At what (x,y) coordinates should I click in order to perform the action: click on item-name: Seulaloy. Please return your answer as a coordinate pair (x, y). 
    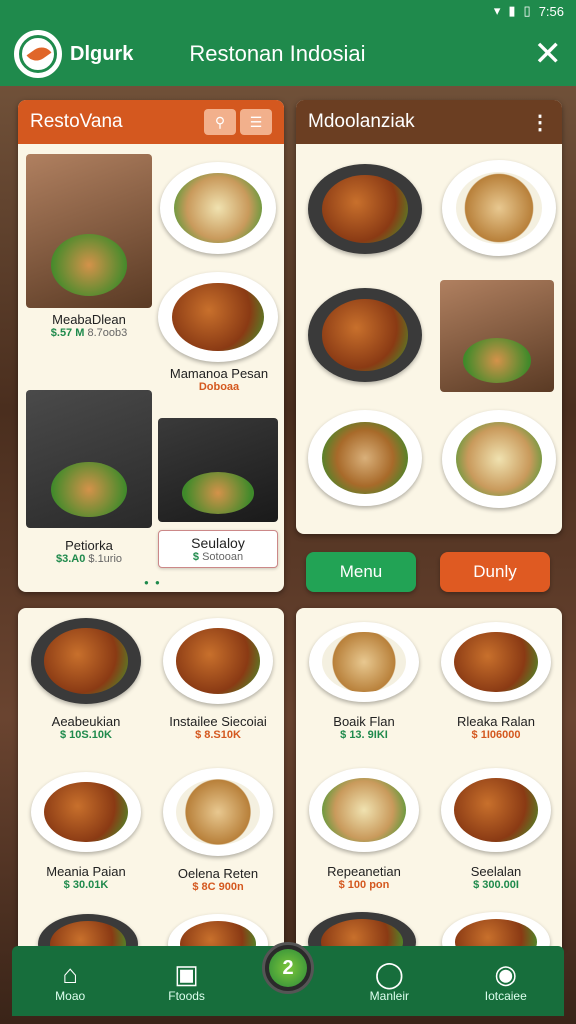
    Looking at the image, I should click on (218, 543).